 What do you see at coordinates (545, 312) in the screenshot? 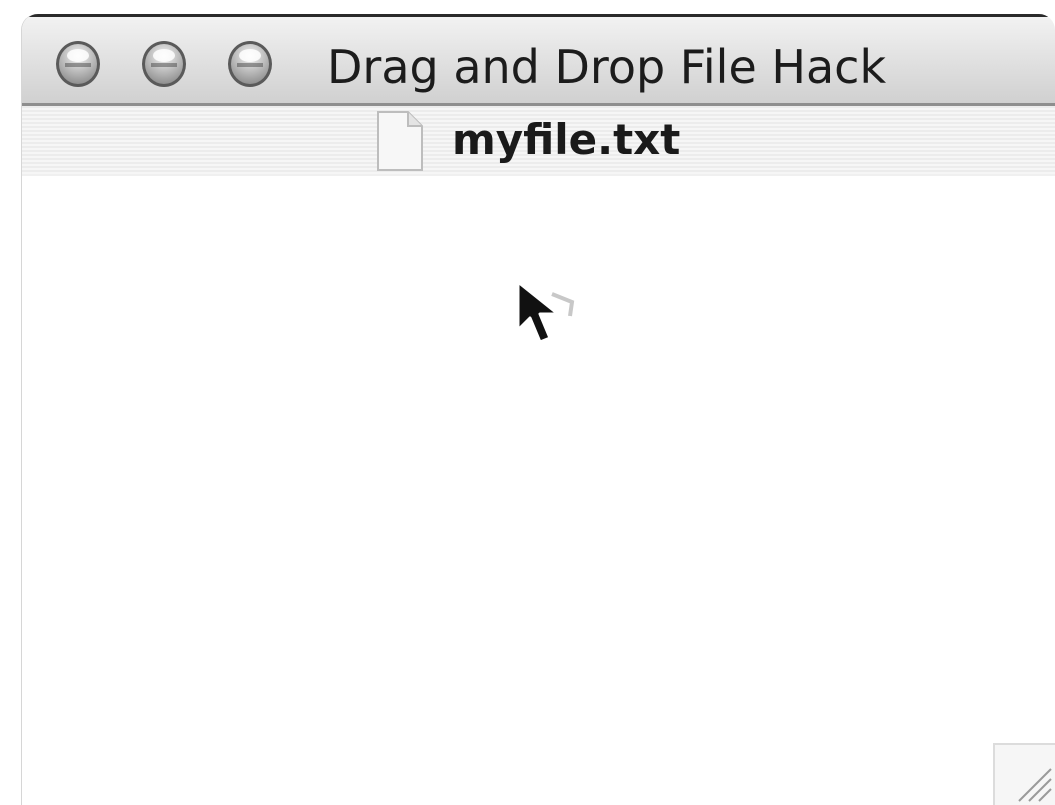
I see `arrow-cursor-icon` at bounding box center [545, 312].